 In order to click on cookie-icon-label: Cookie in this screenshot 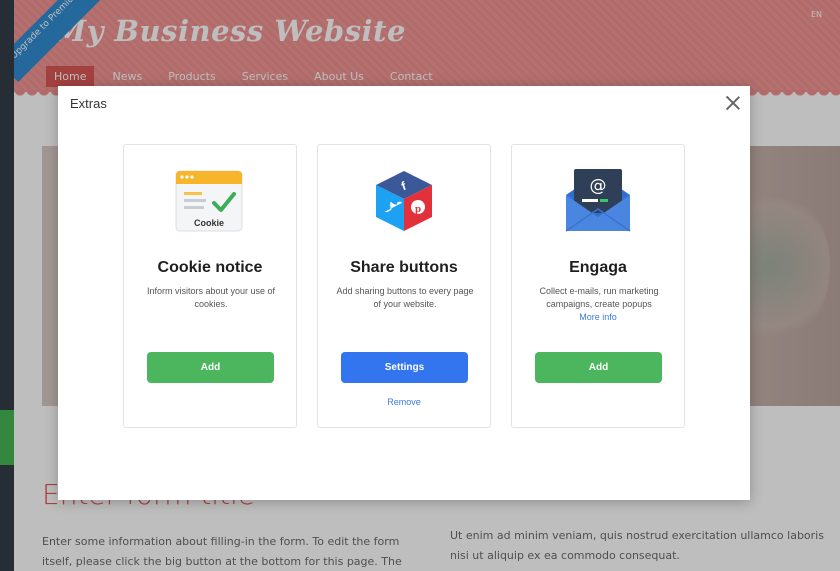, I will do `click(209, 223)`.